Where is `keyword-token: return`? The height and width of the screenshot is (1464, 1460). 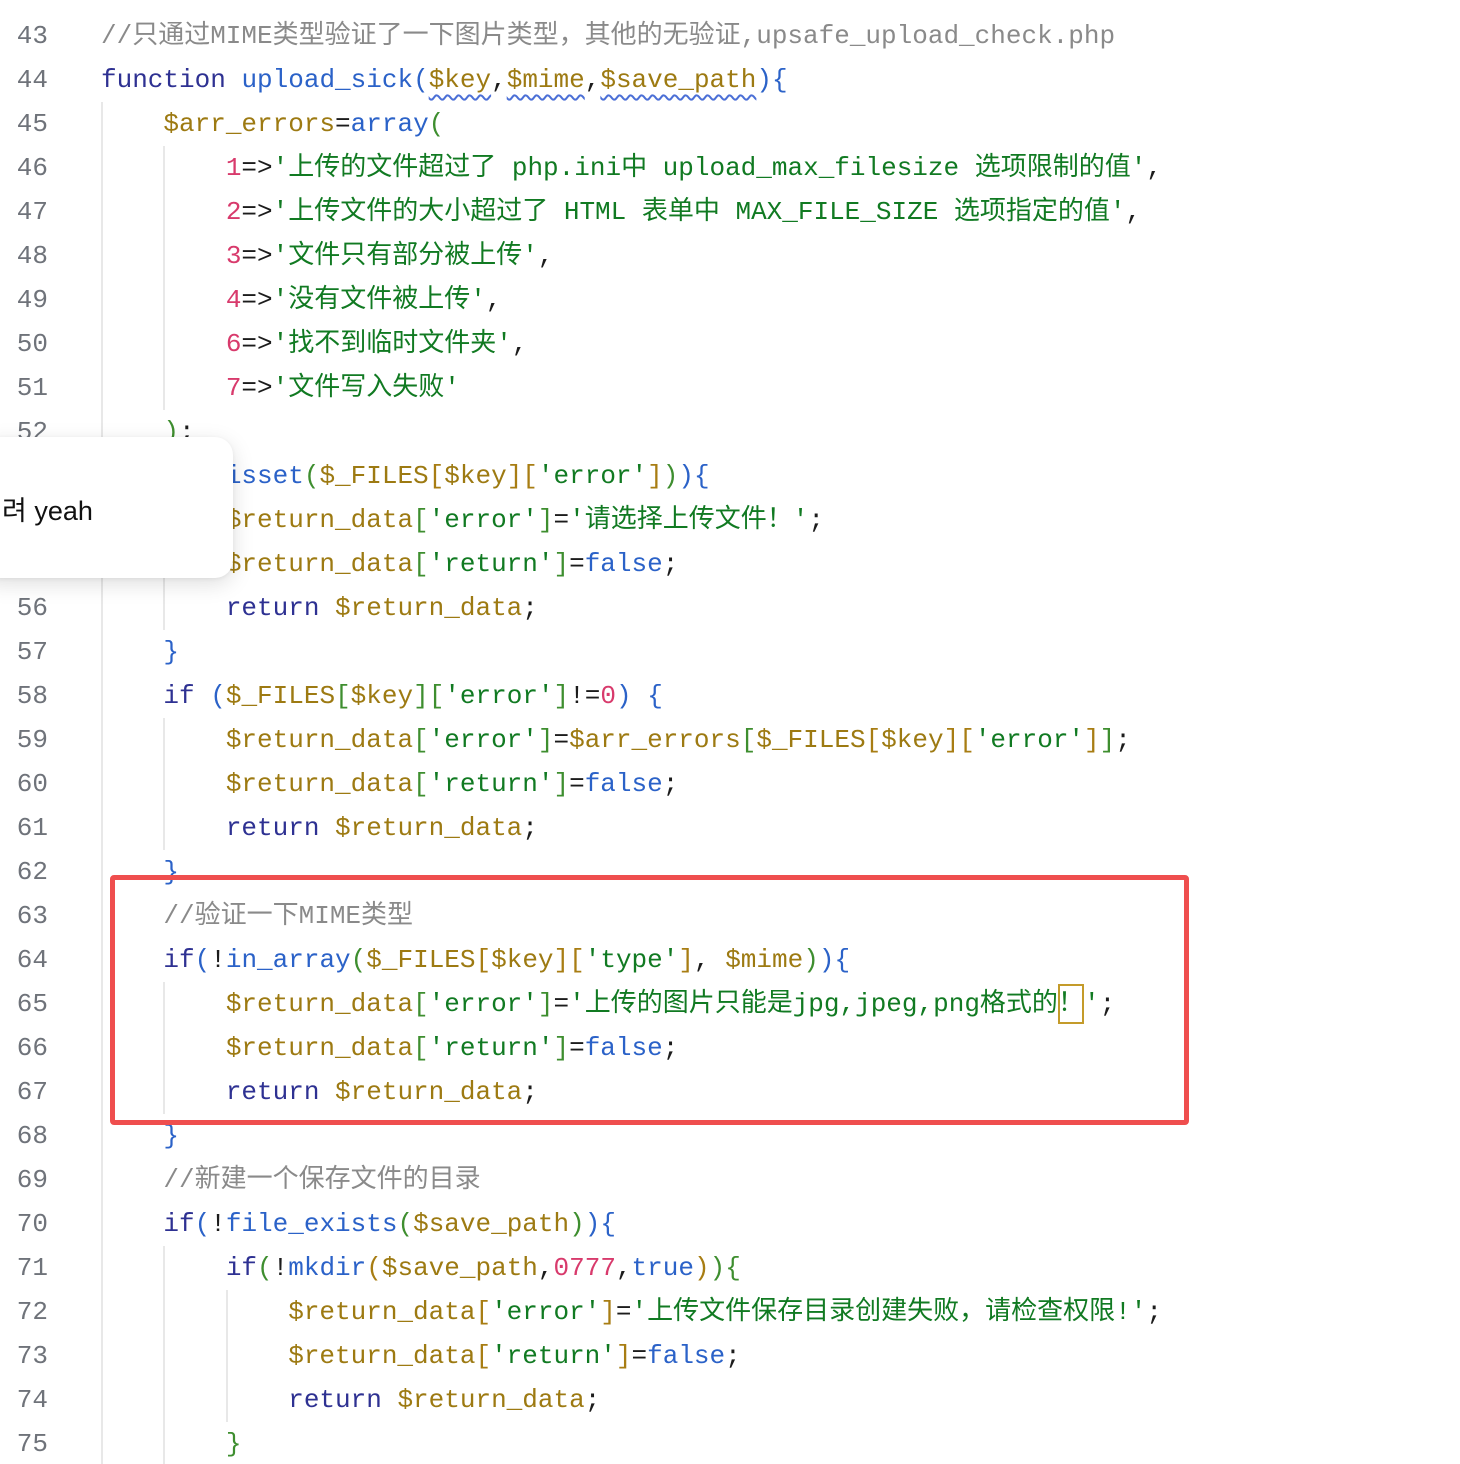
keyword-token: return is located at coordinates (272, 828).